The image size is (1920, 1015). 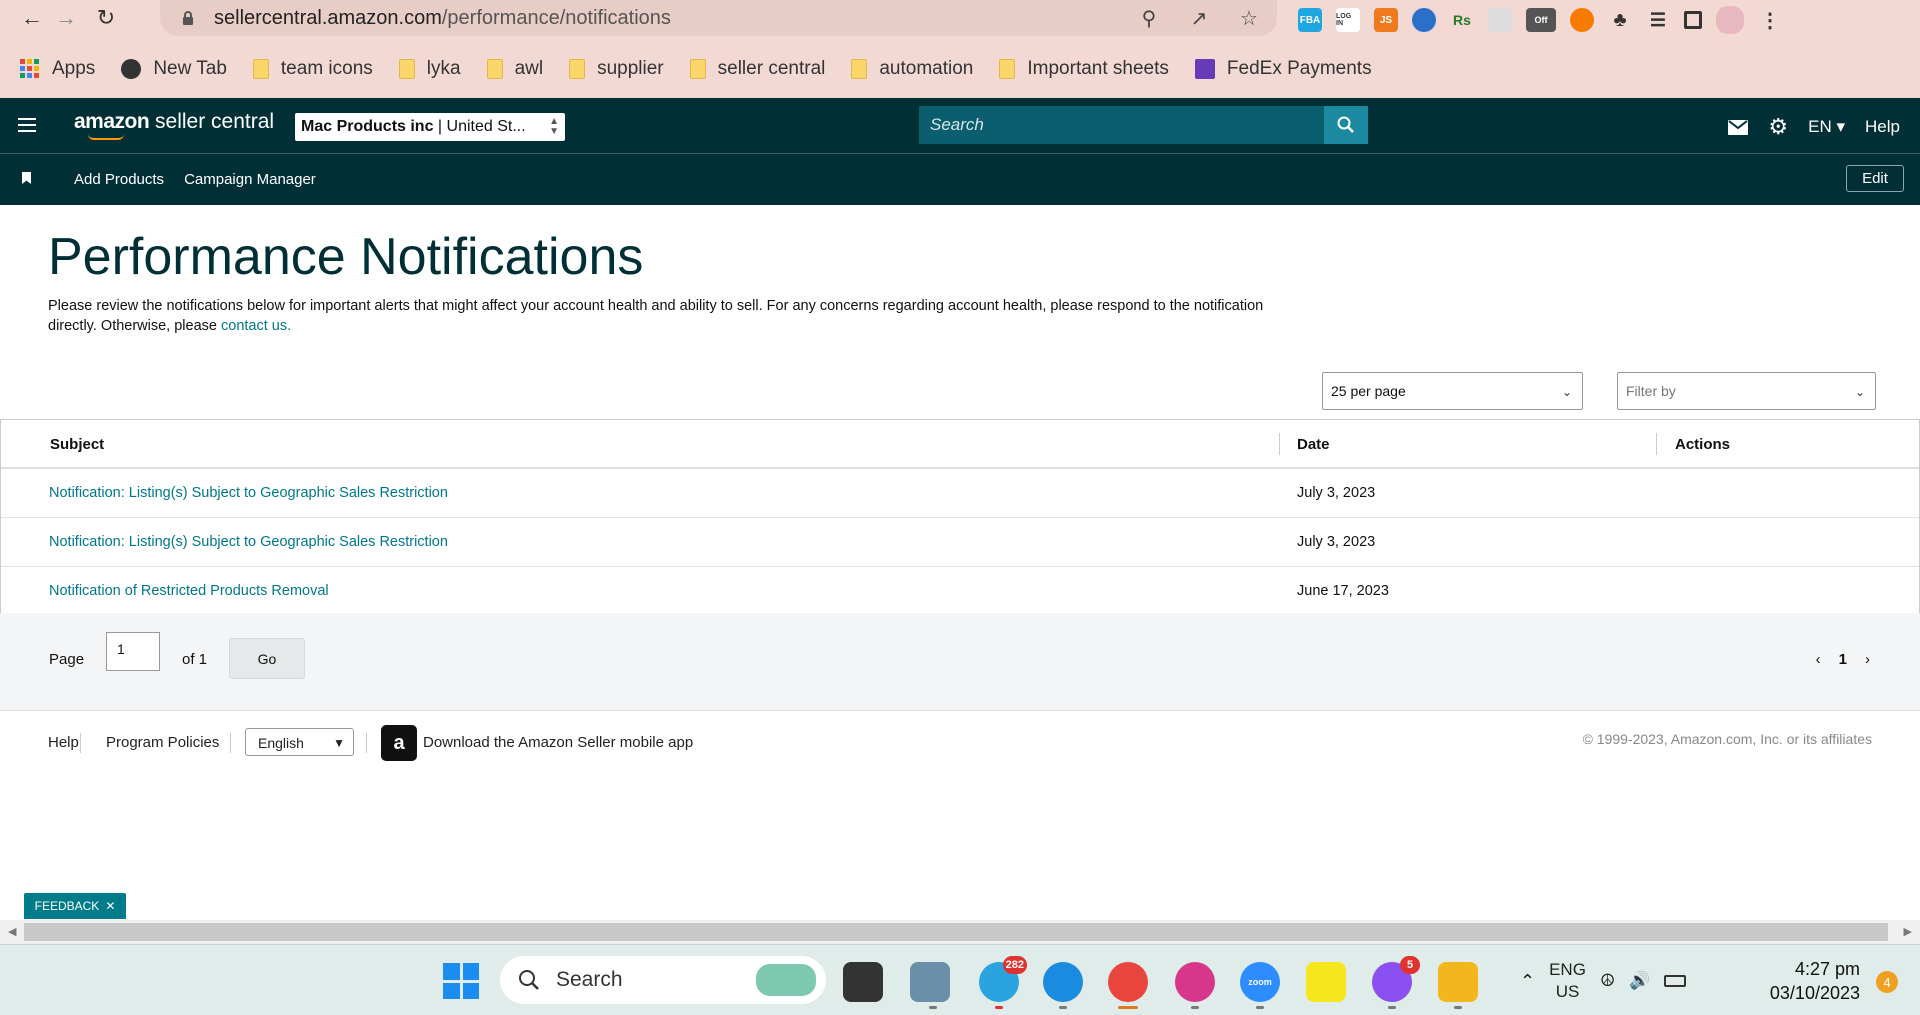 I want to click on page-label: Page, so click(x=67, y=659).